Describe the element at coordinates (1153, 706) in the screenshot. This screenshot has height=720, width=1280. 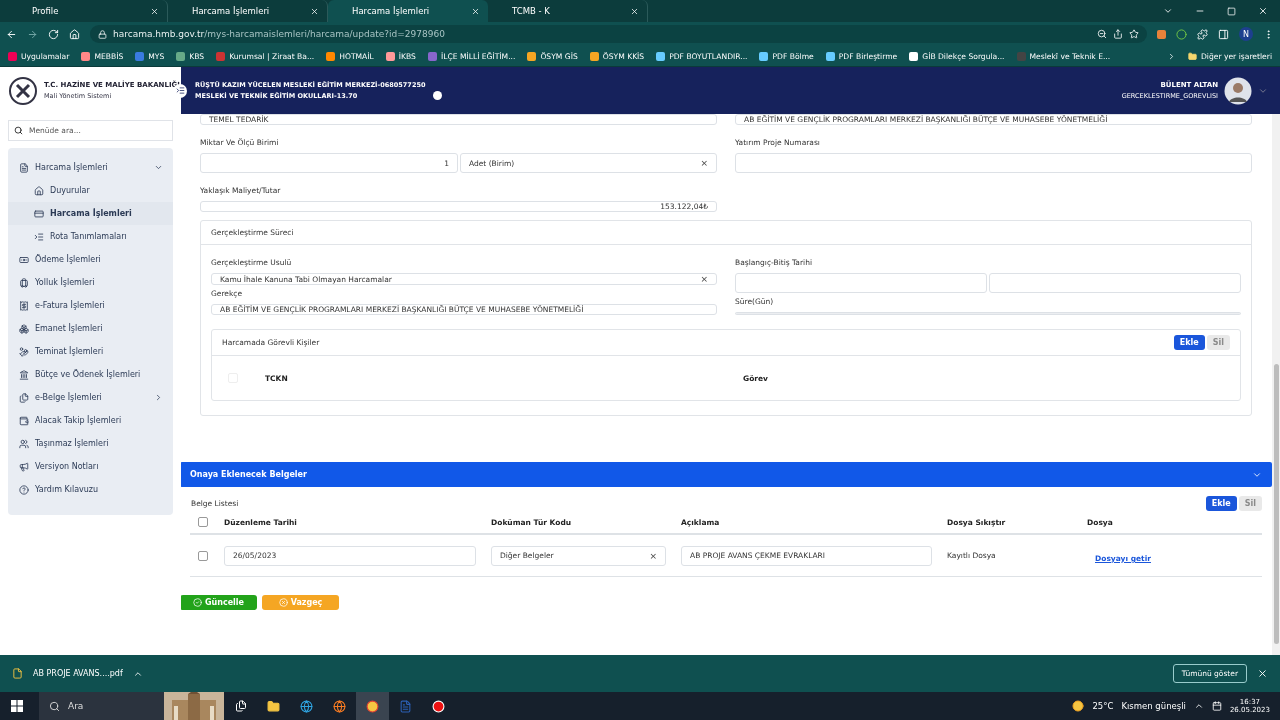
I see `weather-text: Kısmen güneşli` at that location.